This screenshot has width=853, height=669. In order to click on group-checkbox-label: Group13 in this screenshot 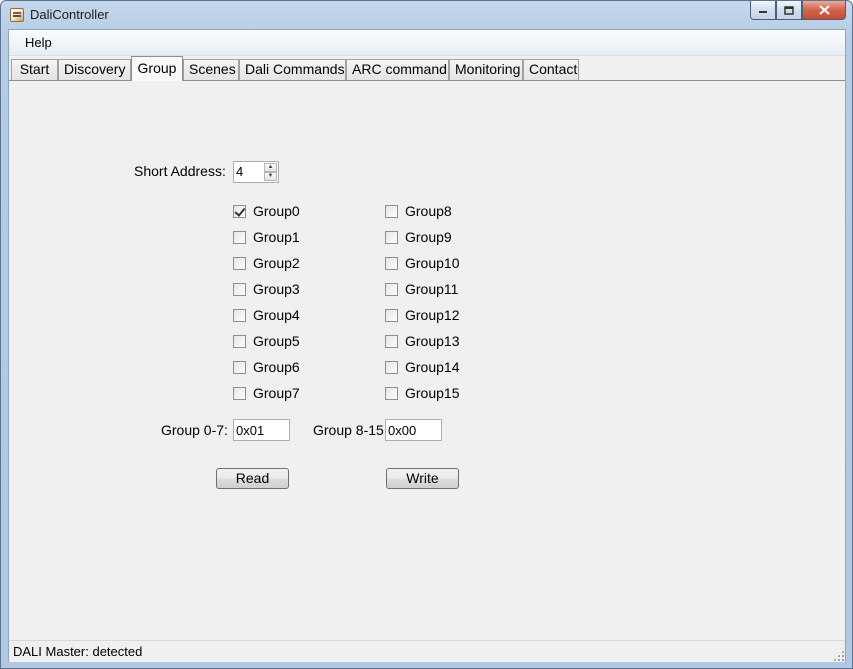, I will do `click(432, 341)`.